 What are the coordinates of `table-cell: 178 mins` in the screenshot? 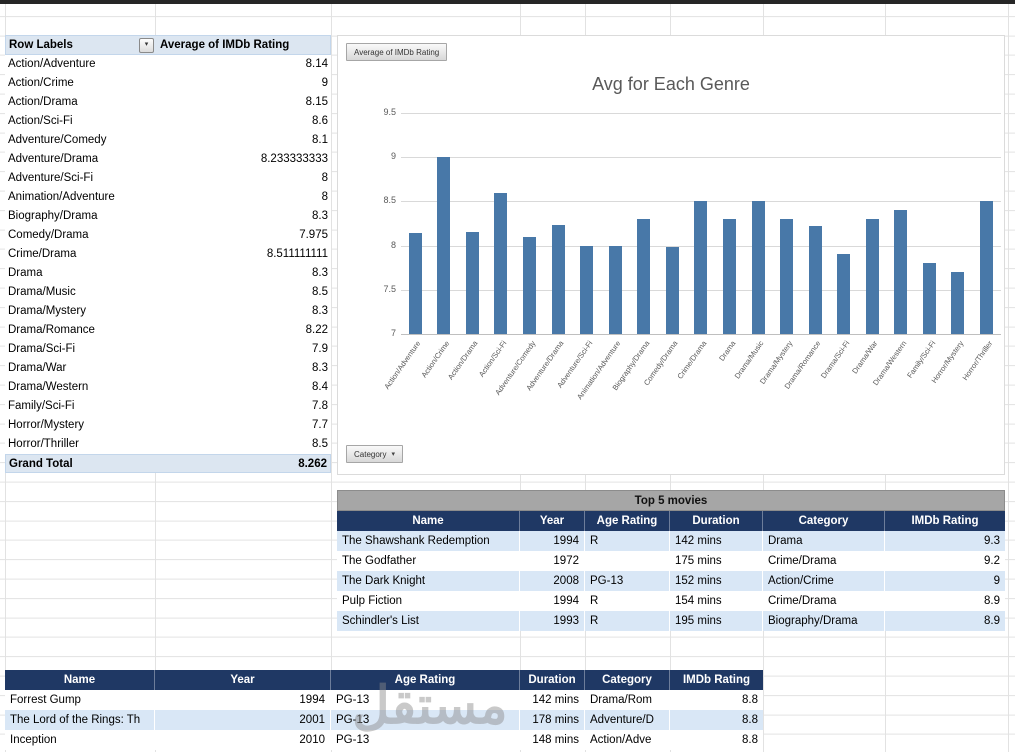 It's located at (552, 720).